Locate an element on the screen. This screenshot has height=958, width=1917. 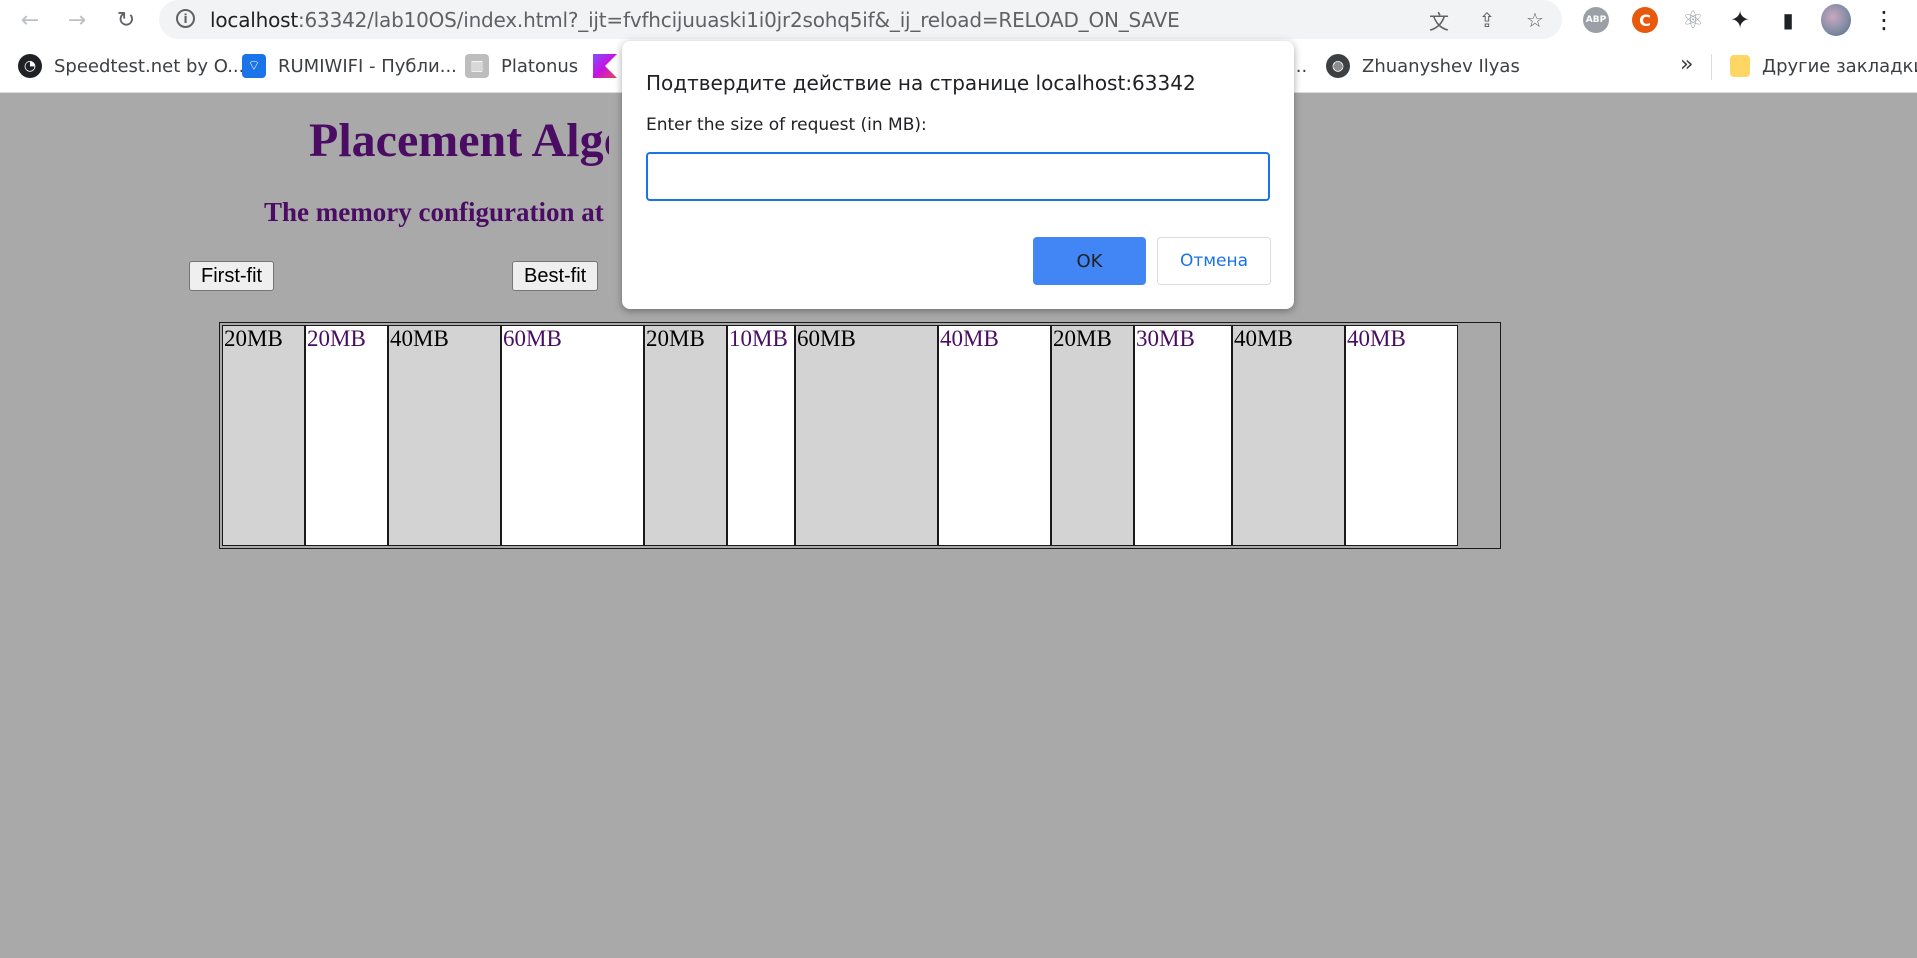
folder-icon is located at coordinates (1740, 66).